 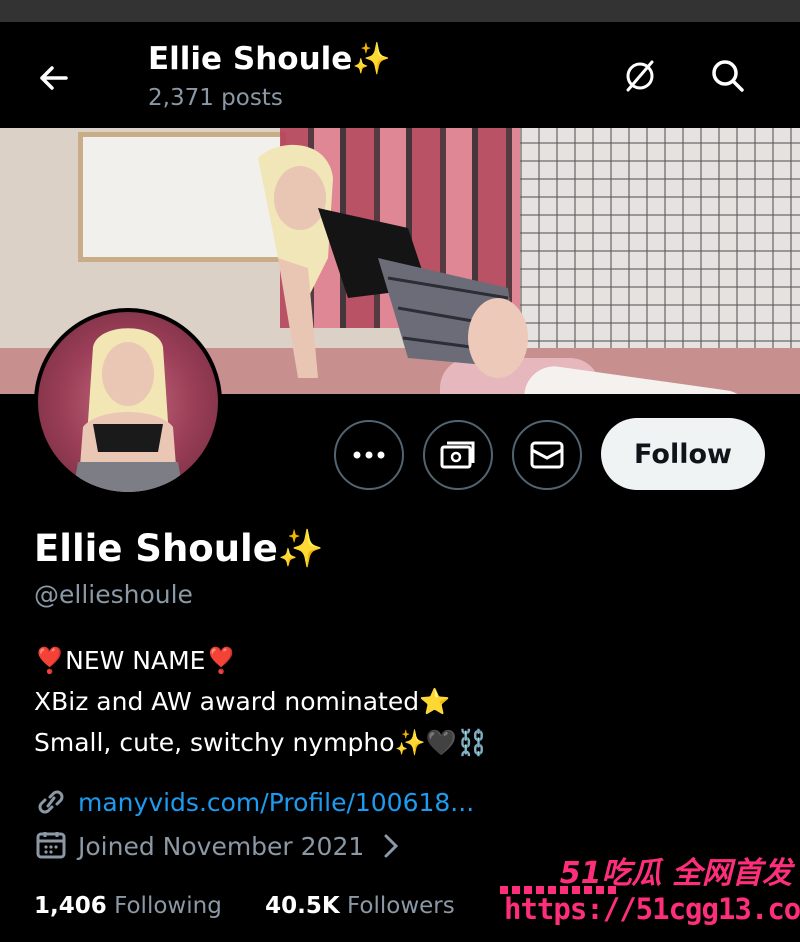 What do you see at coordinates (51, 845) in the screenshot?
I see `calendar-icon` at bounding box center [51, 845].